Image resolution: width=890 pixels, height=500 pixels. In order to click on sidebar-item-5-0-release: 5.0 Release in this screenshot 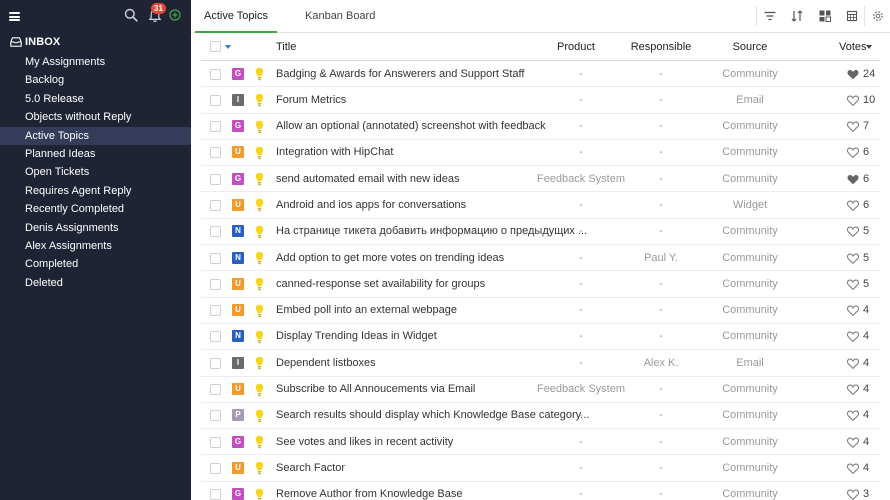, I will do `click(95, 99)`.